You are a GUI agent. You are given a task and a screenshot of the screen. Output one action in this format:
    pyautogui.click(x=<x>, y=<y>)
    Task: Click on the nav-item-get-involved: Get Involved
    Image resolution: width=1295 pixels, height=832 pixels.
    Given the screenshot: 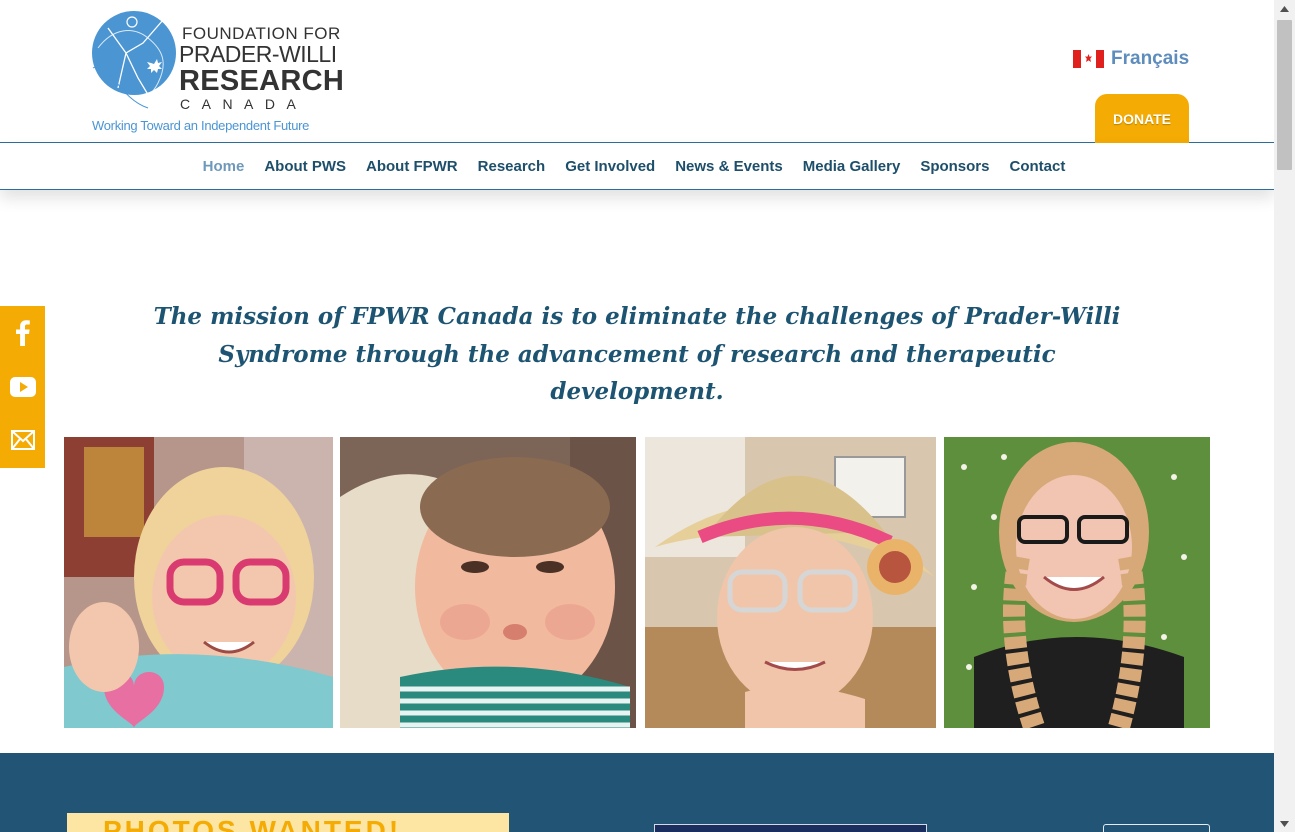 What is the action you would take?
    pyautogui.click(x=610, y=166)
    